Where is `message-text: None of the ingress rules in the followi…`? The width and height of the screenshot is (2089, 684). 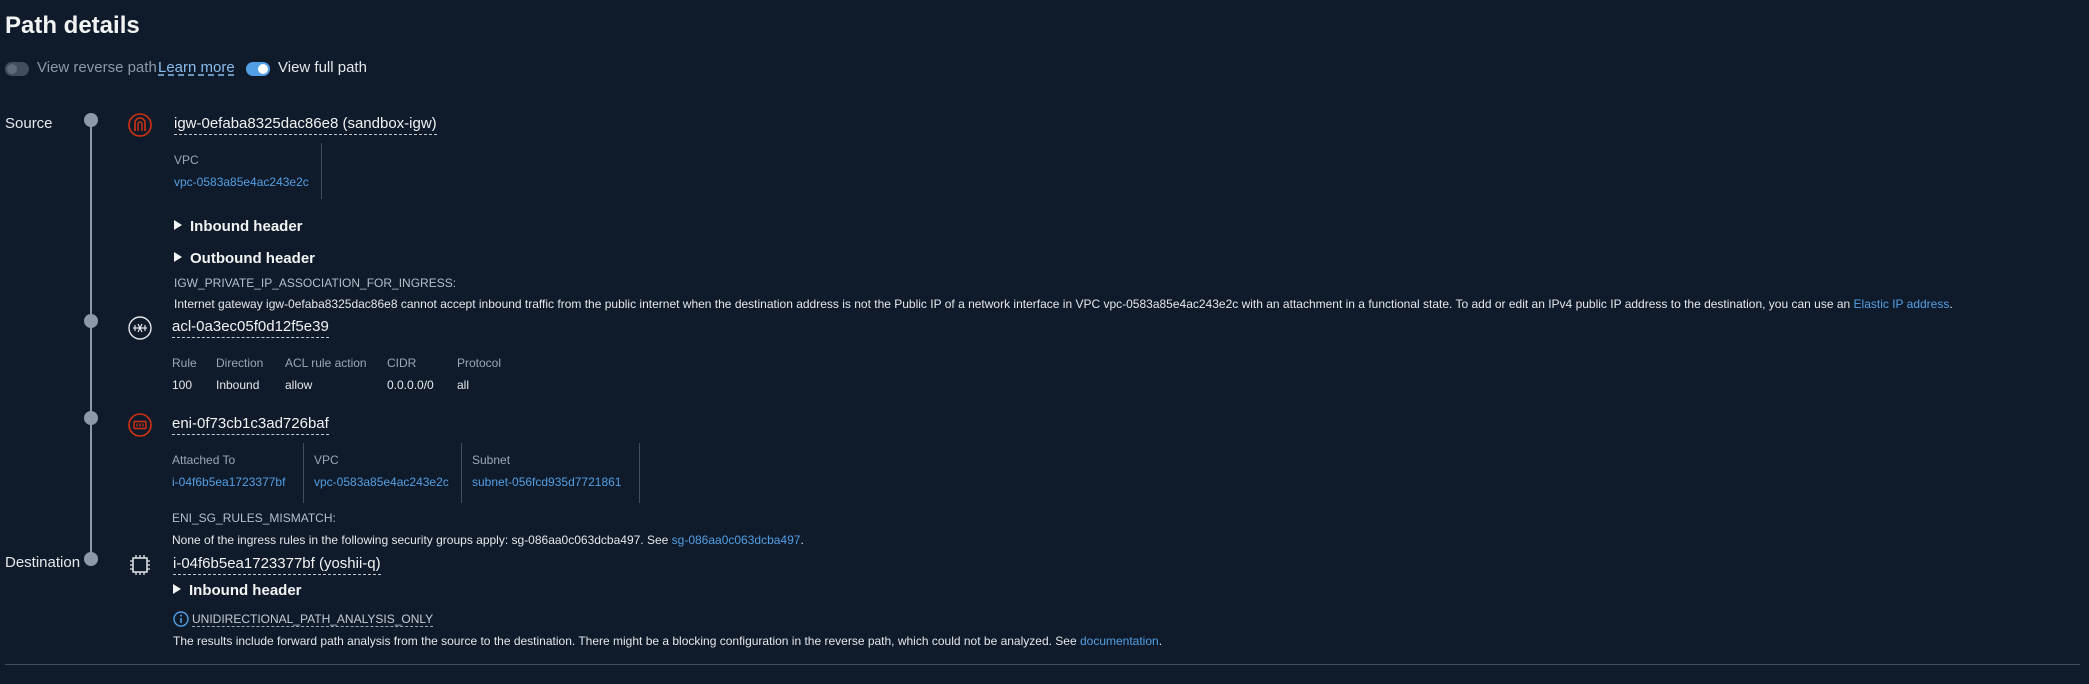
message-text: None of the ingress rules in the followi… is located at coordinates (422, 540).